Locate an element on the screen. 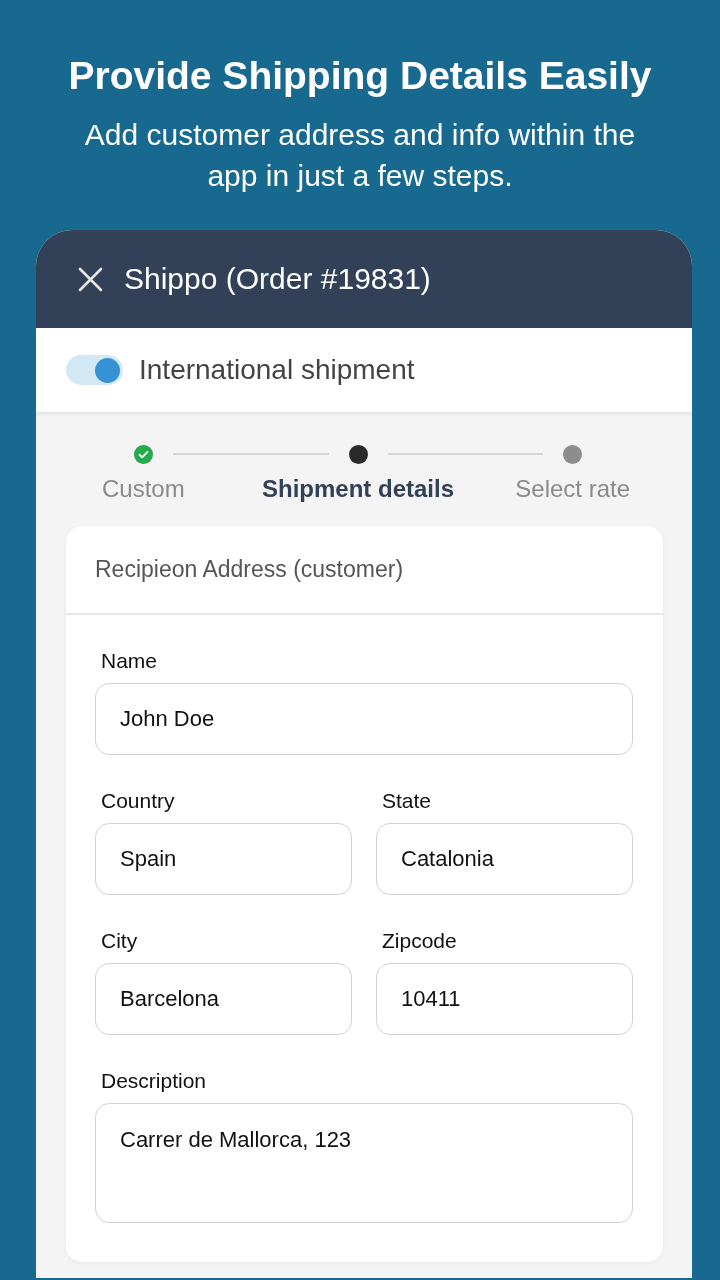  headline: Provide Shipping Details Easily is located at coordinates (360, 76).